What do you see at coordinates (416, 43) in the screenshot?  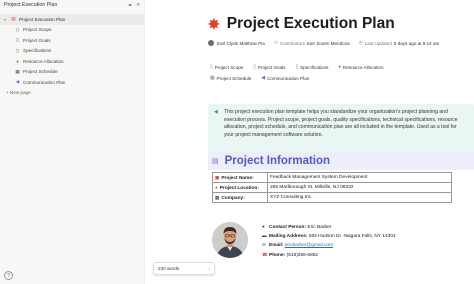 I see `updated-value: 5 days ago at 9:14 am` at bounding box center [416, 43].